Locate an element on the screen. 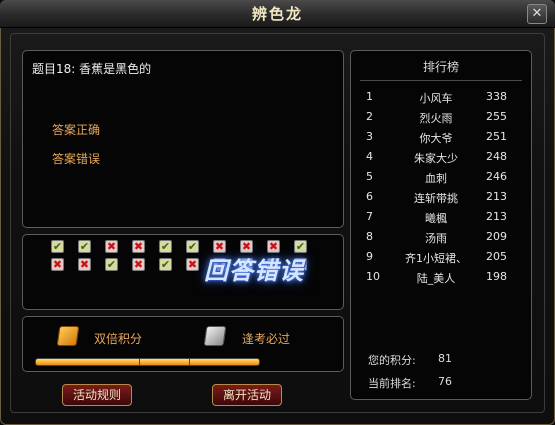 This screenshot has height=425, width=555. rank-number: 4 is located at coordinates (369, 156).